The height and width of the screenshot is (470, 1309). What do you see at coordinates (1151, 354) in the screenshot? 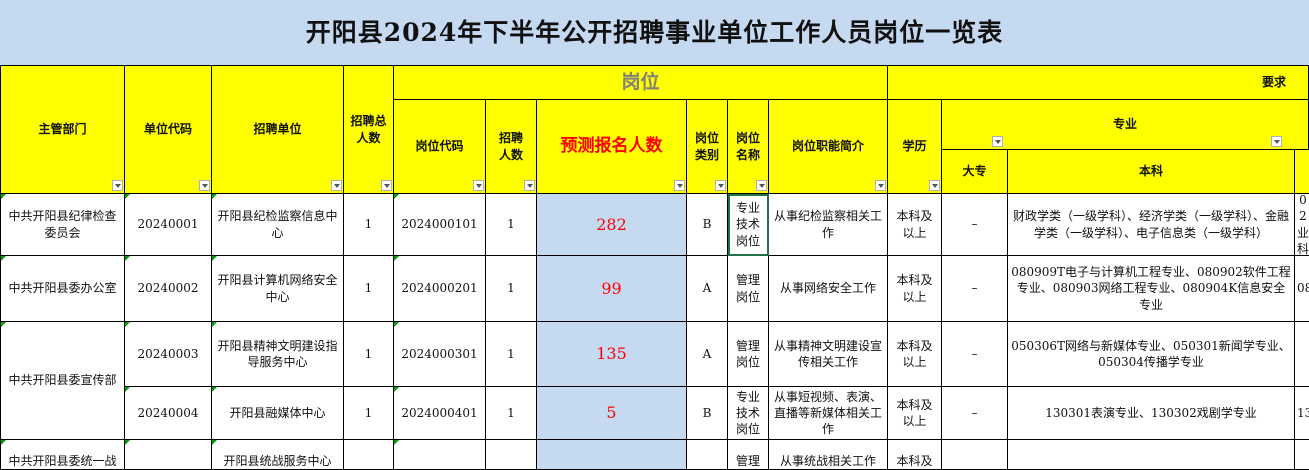
I see `cell-bachelor: 050306T网络与新媒体专业、050301新闻学专业、050304传播学专业` at bounding box center [1151, 354].